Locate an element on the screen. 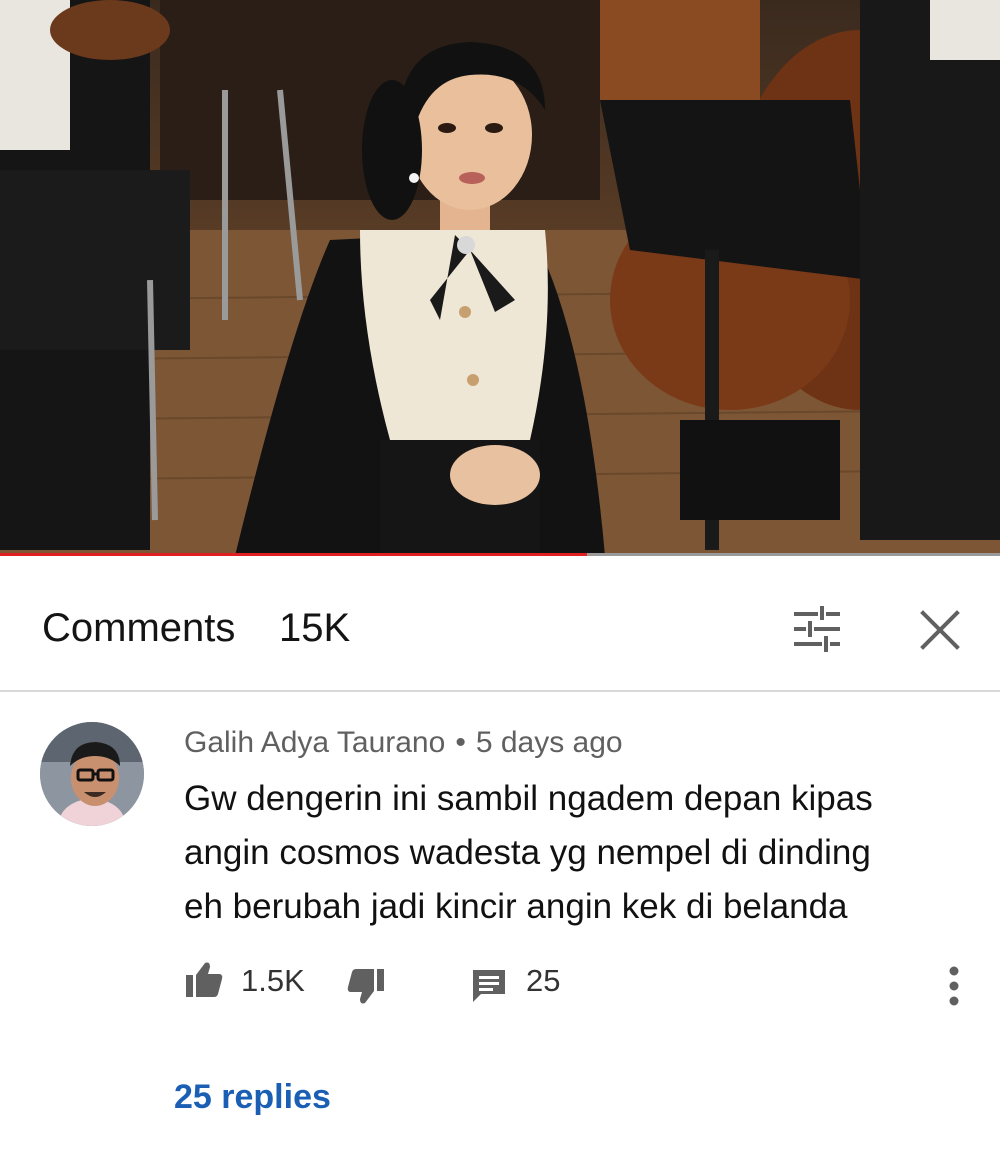 The height and width of the screenshot is (1163, 1000). video-progress-bar is located at coordinates (500, 554).